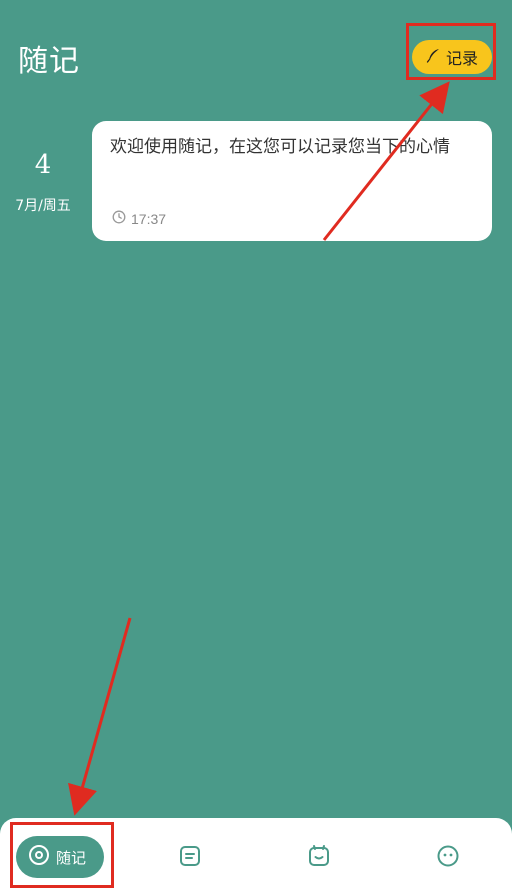 This screenshot has height=892, width=512. Describe the element at coordinates (43, 165) in the screenshot. I see `entry-day: 4` at that location.